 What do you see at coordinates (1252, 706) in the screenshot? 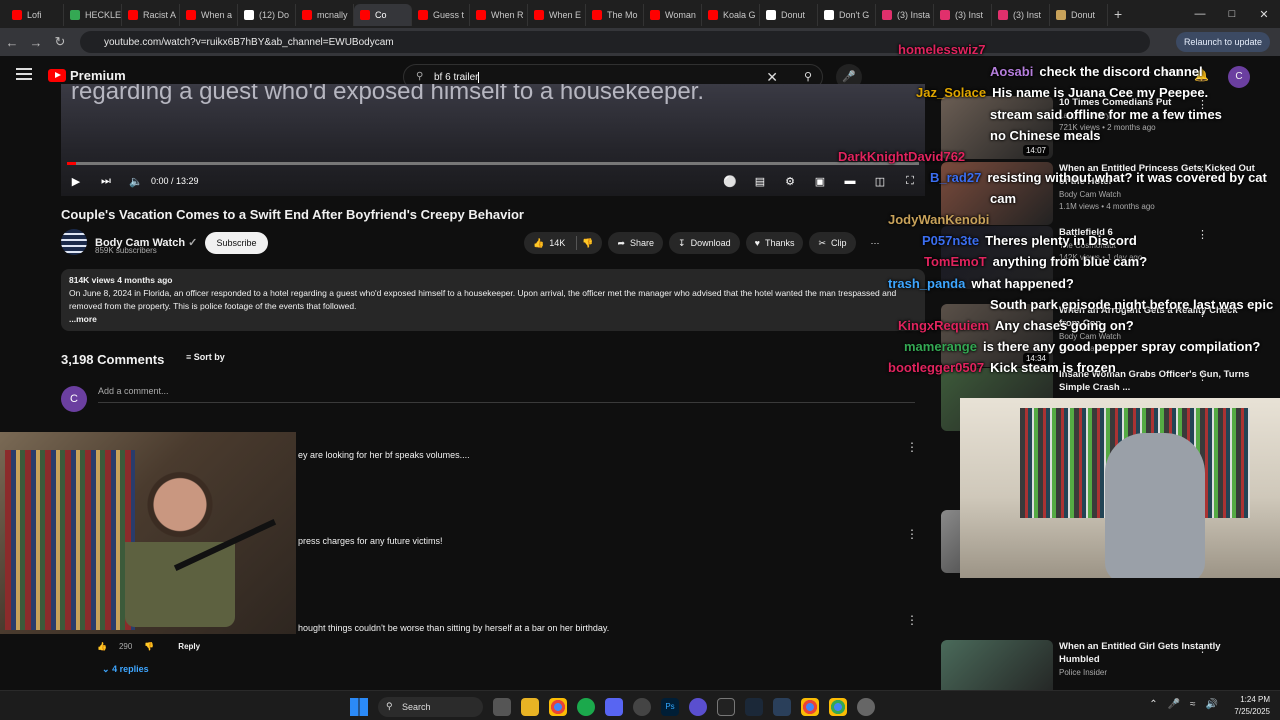
I see `clock: 1:24 PM 7/25/2025` at bounding box center [1252, 706].